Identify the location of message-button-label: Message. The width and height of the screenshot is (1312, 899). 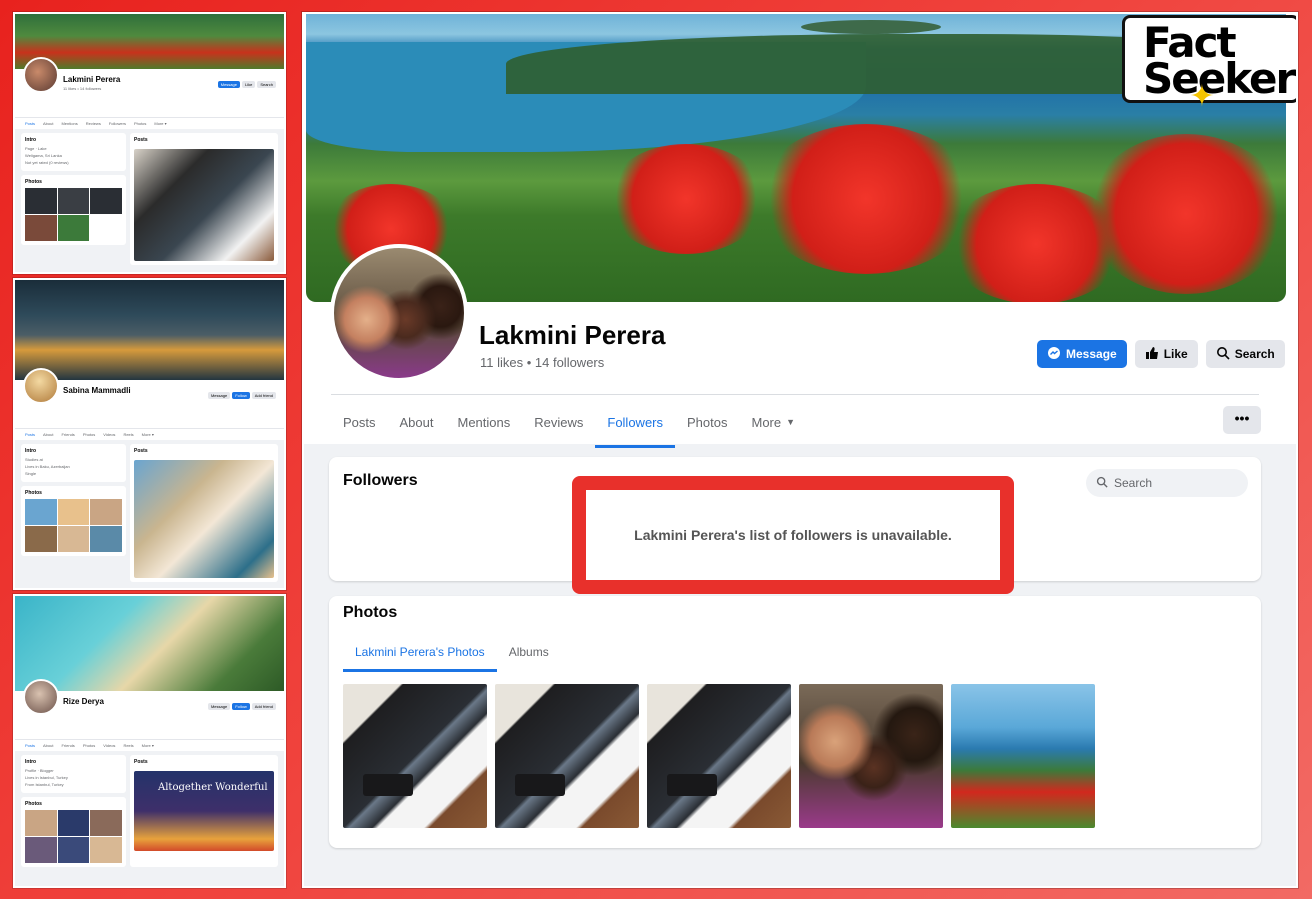
(1091, 354).